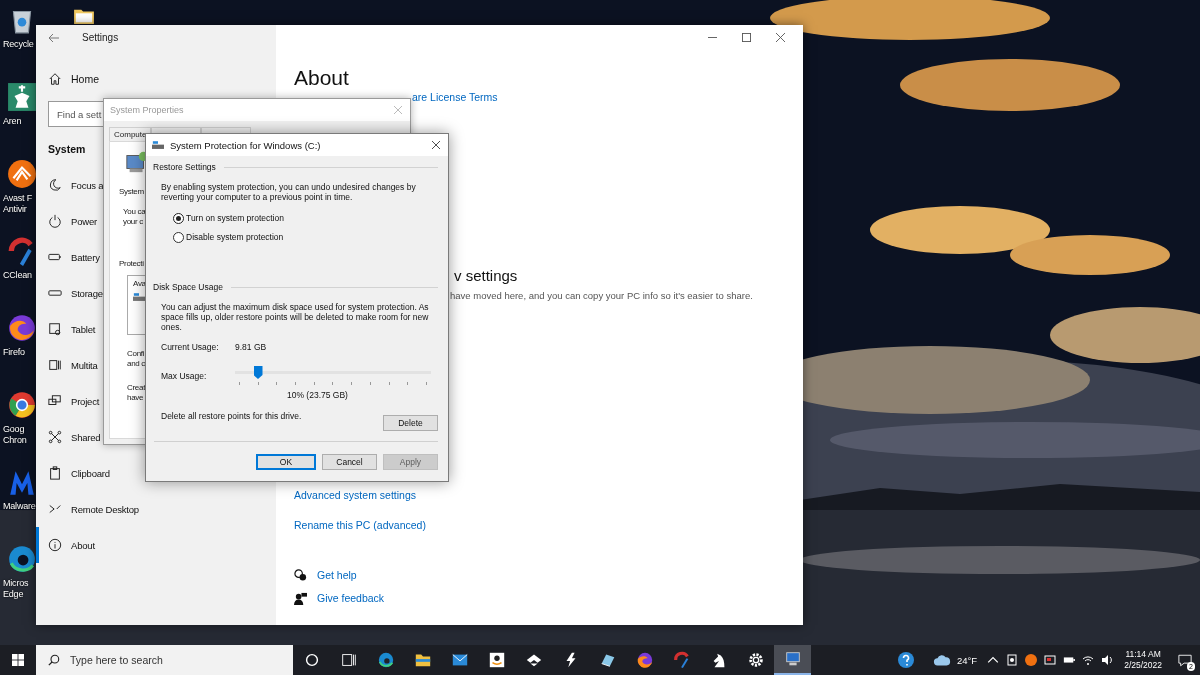 Image resolution: width=1200 pixels, height=675 pixels. What do you see at coordinates (188, 287) in the screenshot?
I see `group-label: Disk Space Usage` at bounding box center [188, 287].